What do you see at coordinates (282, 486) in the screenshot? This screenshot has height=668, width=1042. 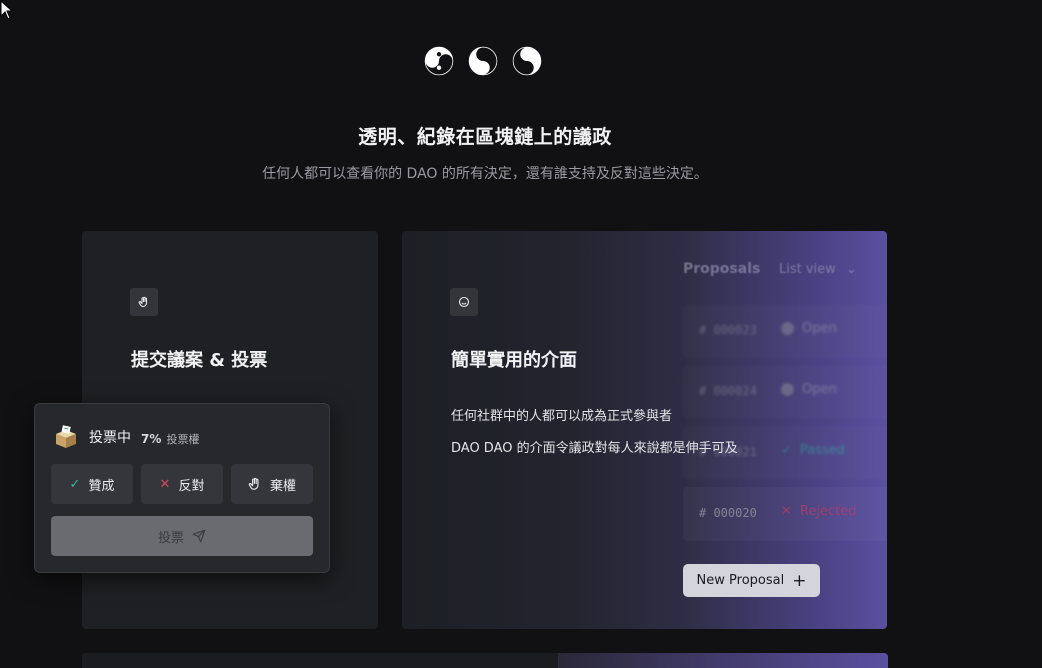 I see `abstain-label: 棄權` at bounding box center [282, 486].